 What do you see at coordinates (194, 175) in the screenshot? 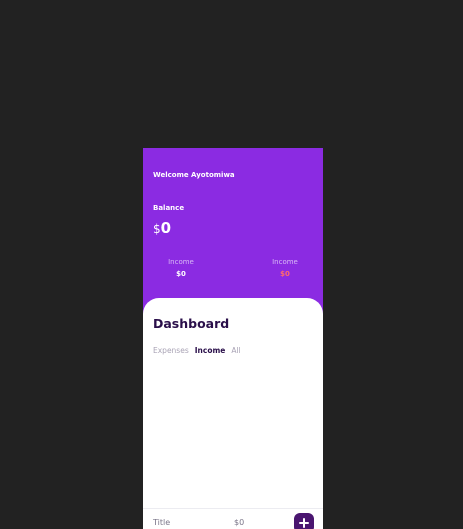
I see `welcome-text: Welcome Ayotomiwa` at bounding box center [194, 175].